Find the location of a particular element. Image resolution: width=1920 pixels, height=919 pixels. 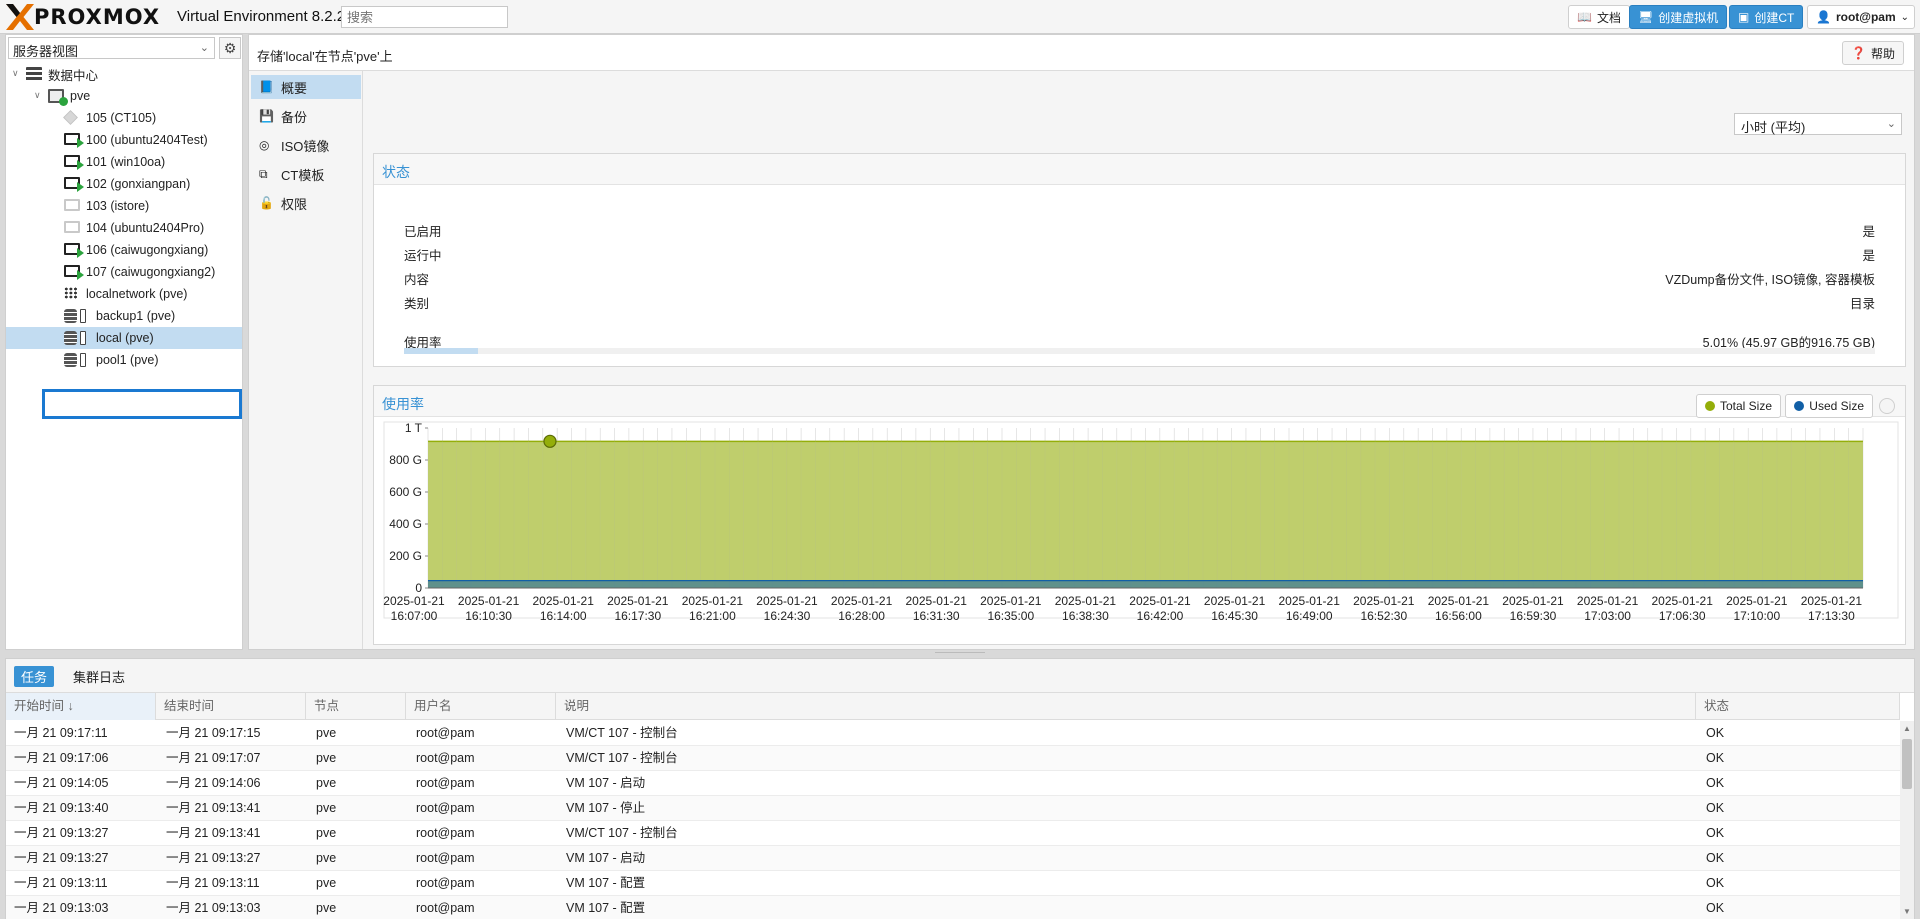

x-tick-time: 16:07:00 is located at coordinates (414, 616).